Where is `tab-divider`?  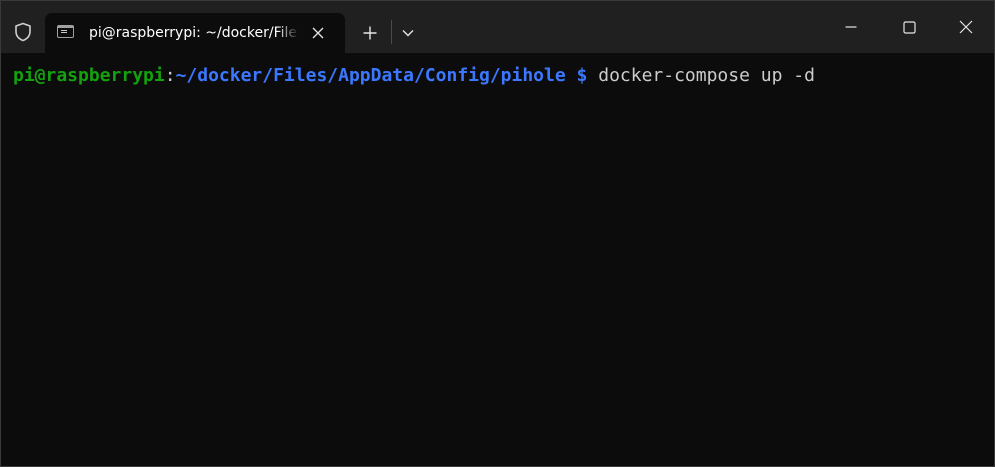 tab-divider is located at coordinates (391, 32).